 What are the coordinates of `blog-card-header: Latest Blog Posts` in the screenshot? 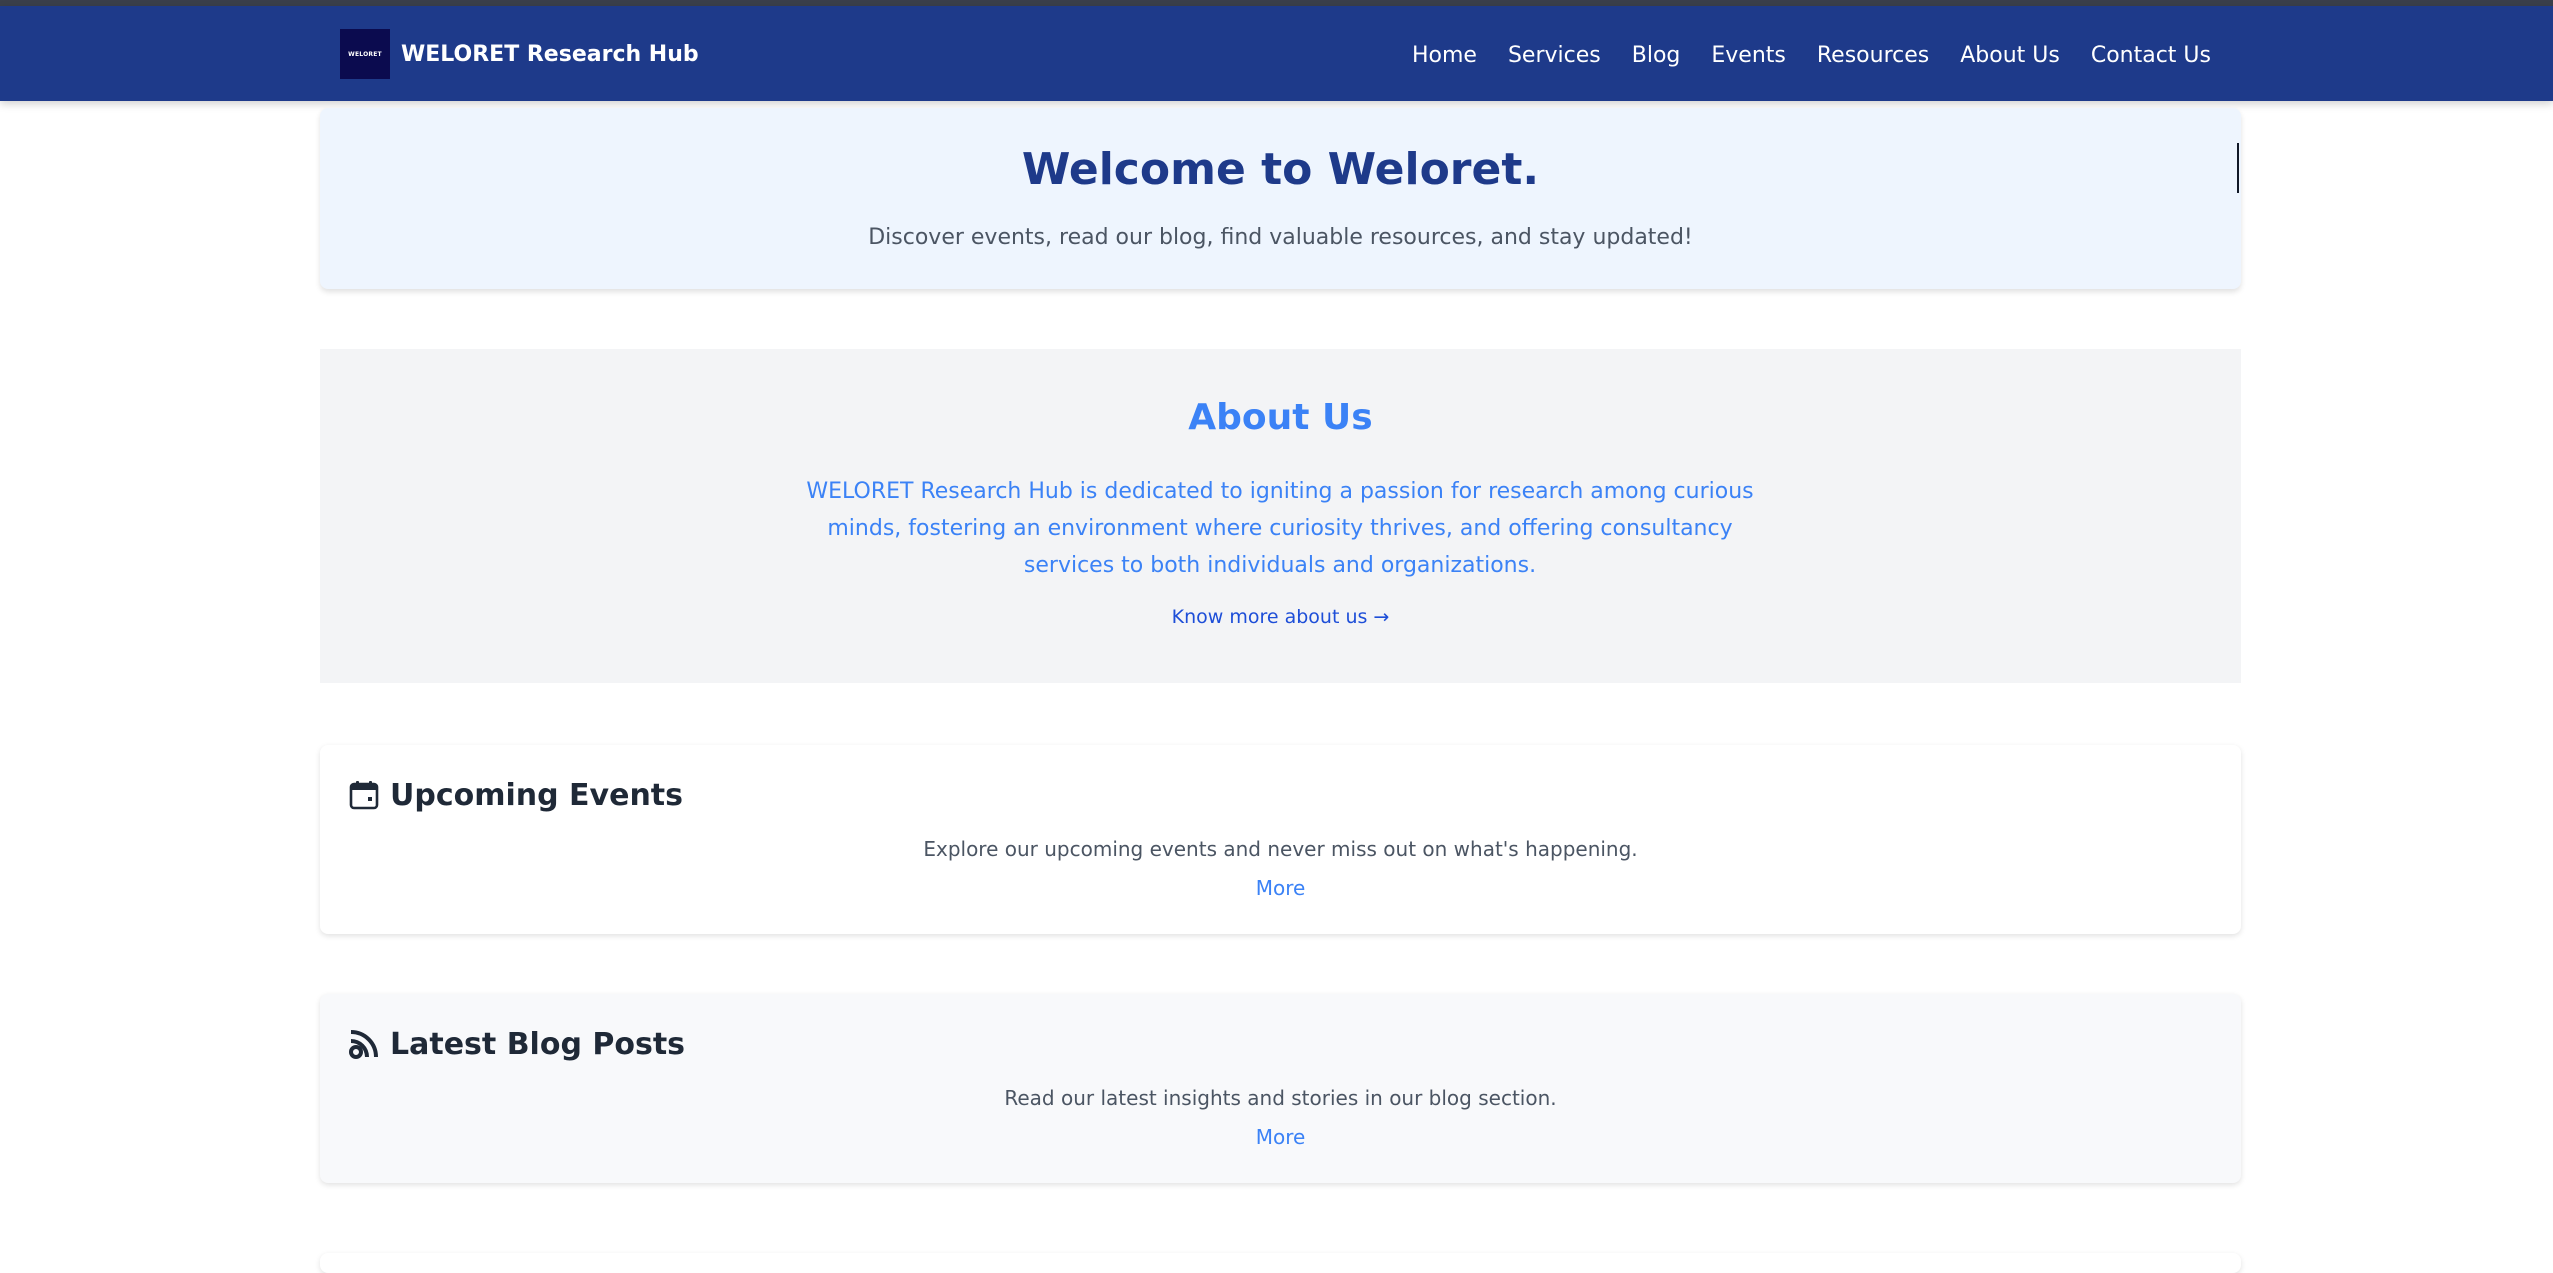 It's located at (516, 1044).